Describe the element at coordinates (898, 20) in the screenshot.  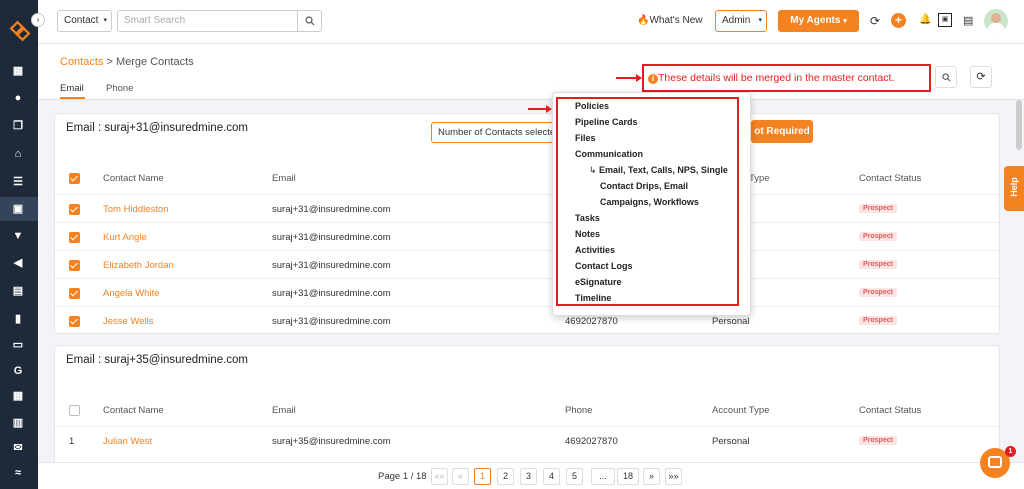
I see `add-icon: +` at that location.